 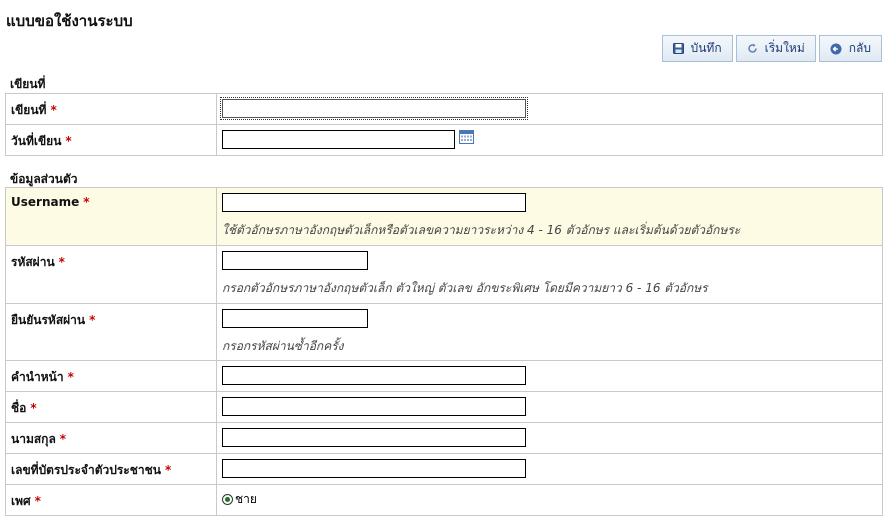 What do you see at coordinates (111, 140) in the screenshot?
I see `form-label-cell: วันที่เขียน *` at bounding box center [111, 140].